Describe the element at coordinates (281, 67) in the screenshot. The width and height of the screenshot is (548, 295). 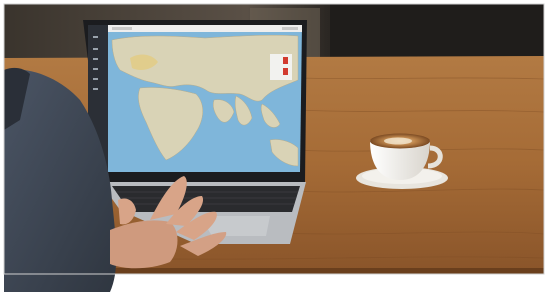
I see `map-overlay-panel` at that location.